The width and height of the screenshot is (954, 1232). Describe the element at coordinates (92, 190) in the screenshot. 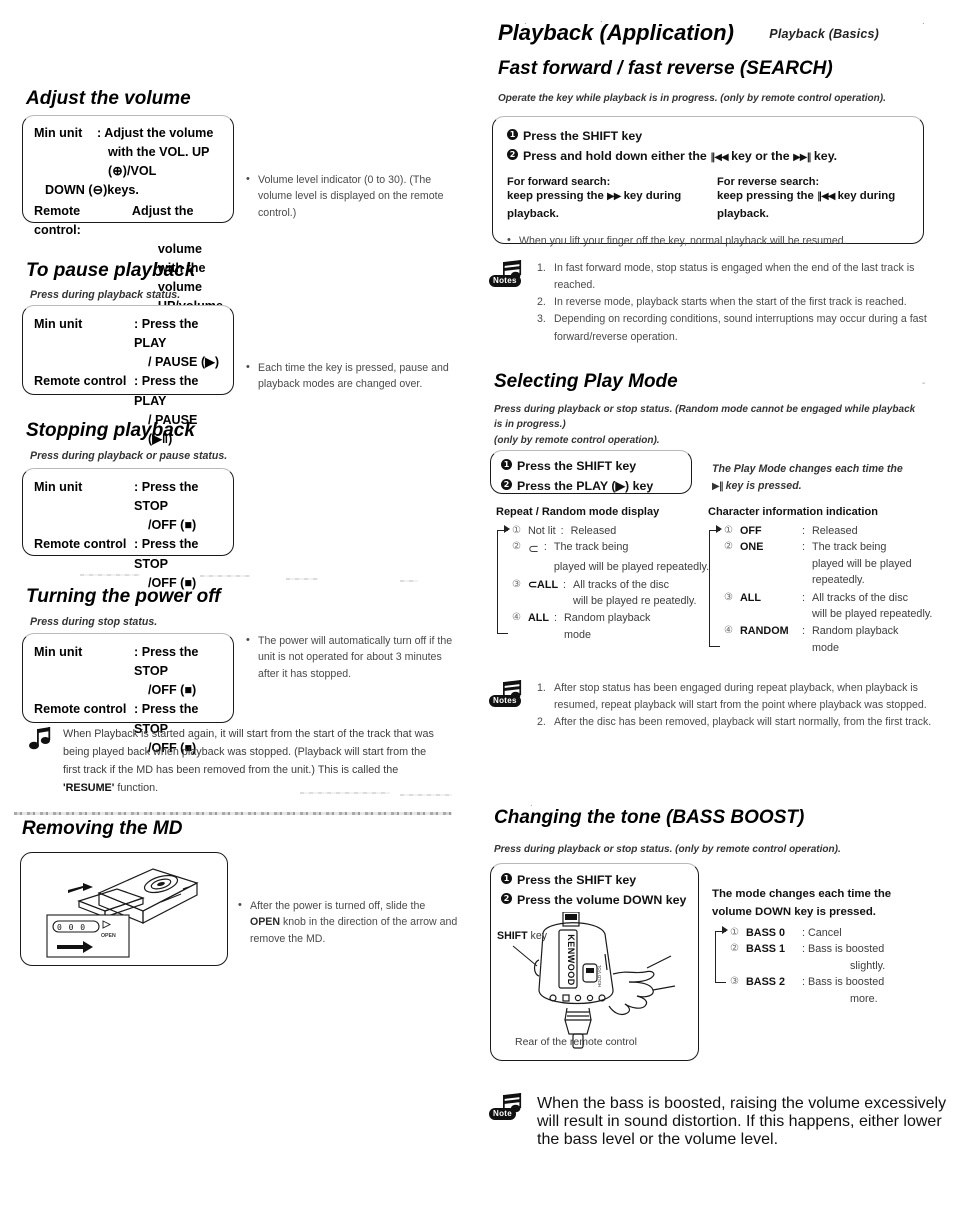

I see `volume-row1-cont2: DOWN (⊖)keys.` at that location.